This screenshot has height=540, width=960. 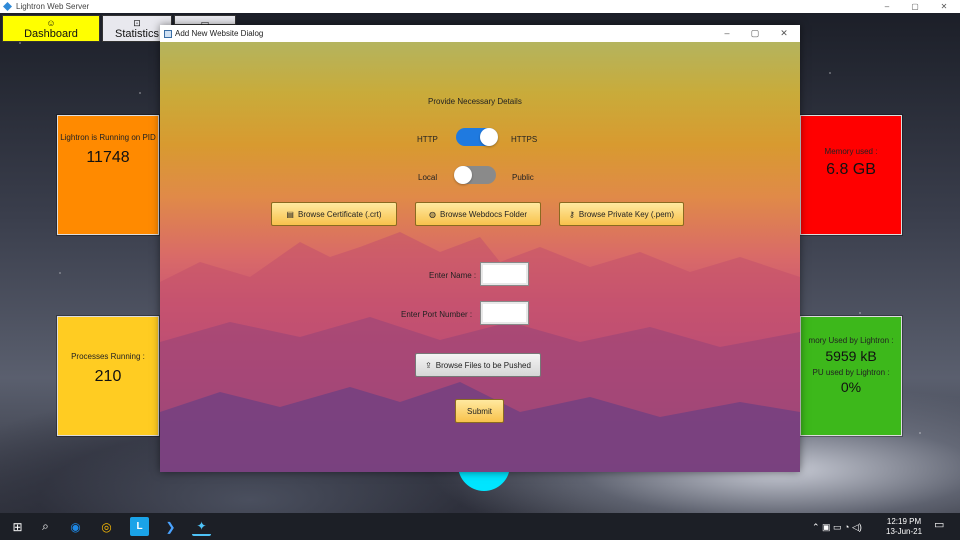 What do you see at coordinates (53, 6) in the screenshot?
I see `app-title: Lightron Web Server` at bounding box center [53, 6].